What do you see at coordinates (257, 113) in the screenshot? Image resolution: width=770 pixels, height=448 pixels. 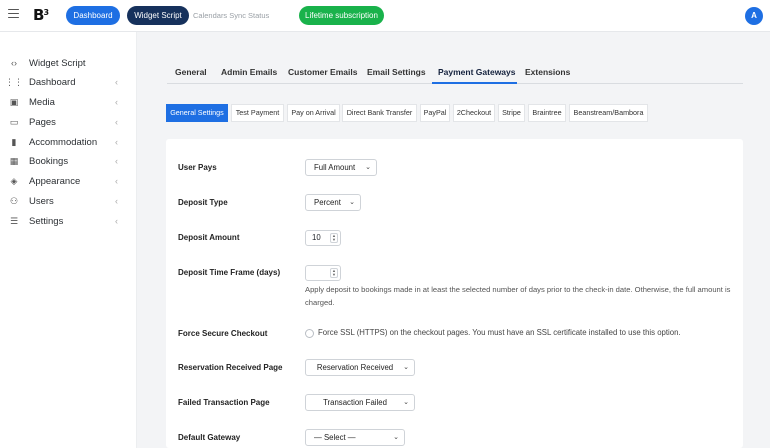 I see `subtab-test-payment: Test Payment` at bounding box center [257, 113].